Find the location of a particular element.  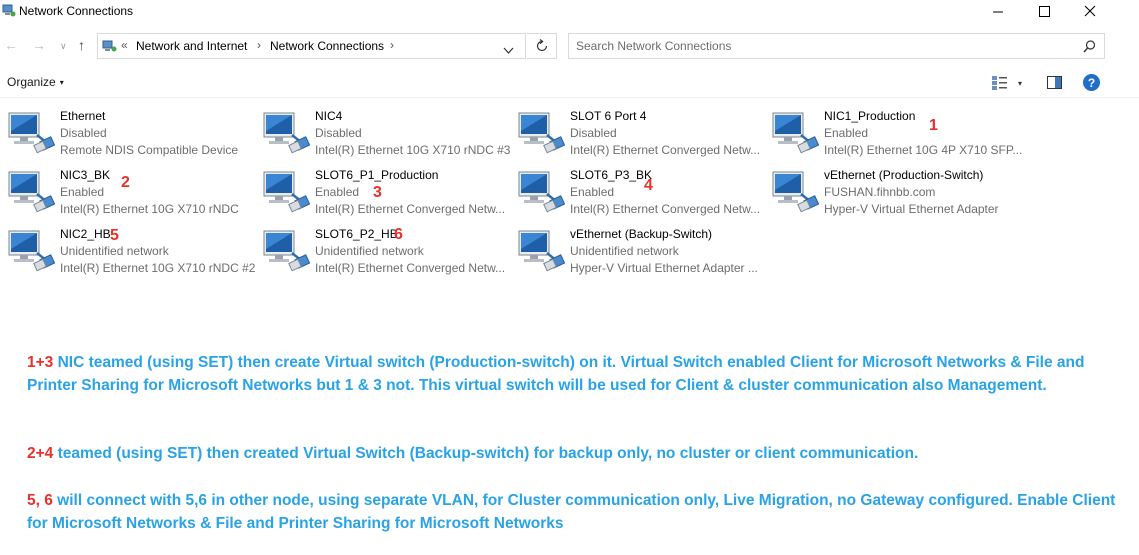

search-icon is located at coordinates (1089, 49).